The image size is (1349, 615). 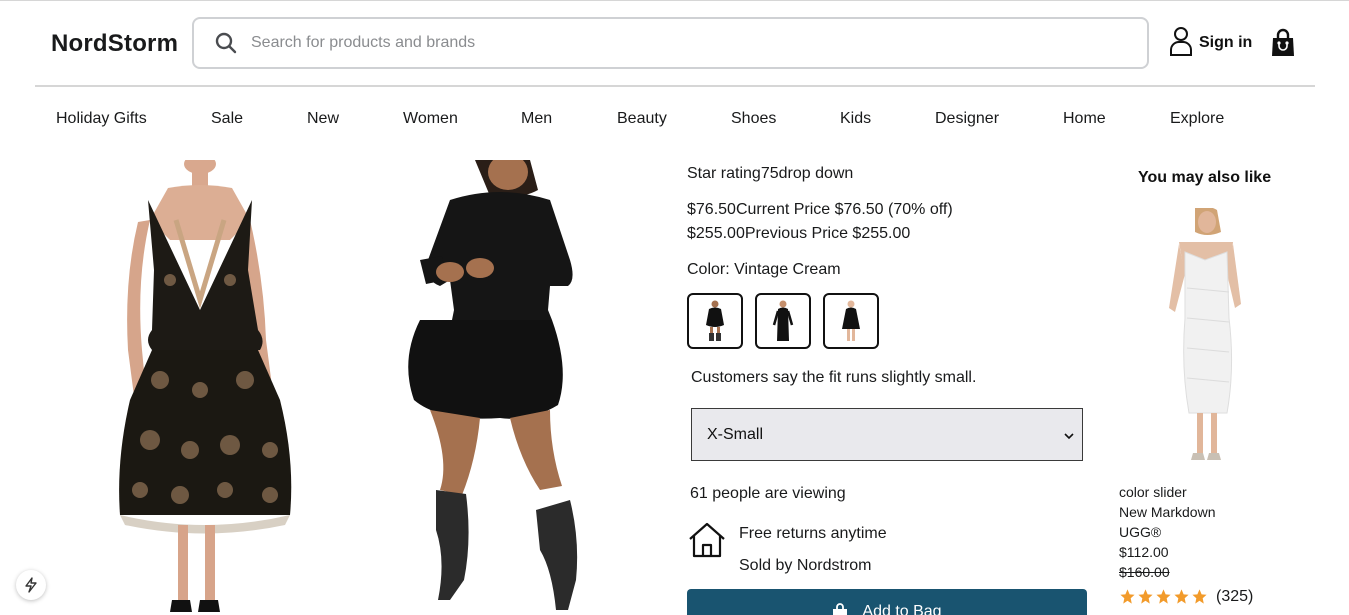 I want to click on header-divider, so click(x=675, y=86).